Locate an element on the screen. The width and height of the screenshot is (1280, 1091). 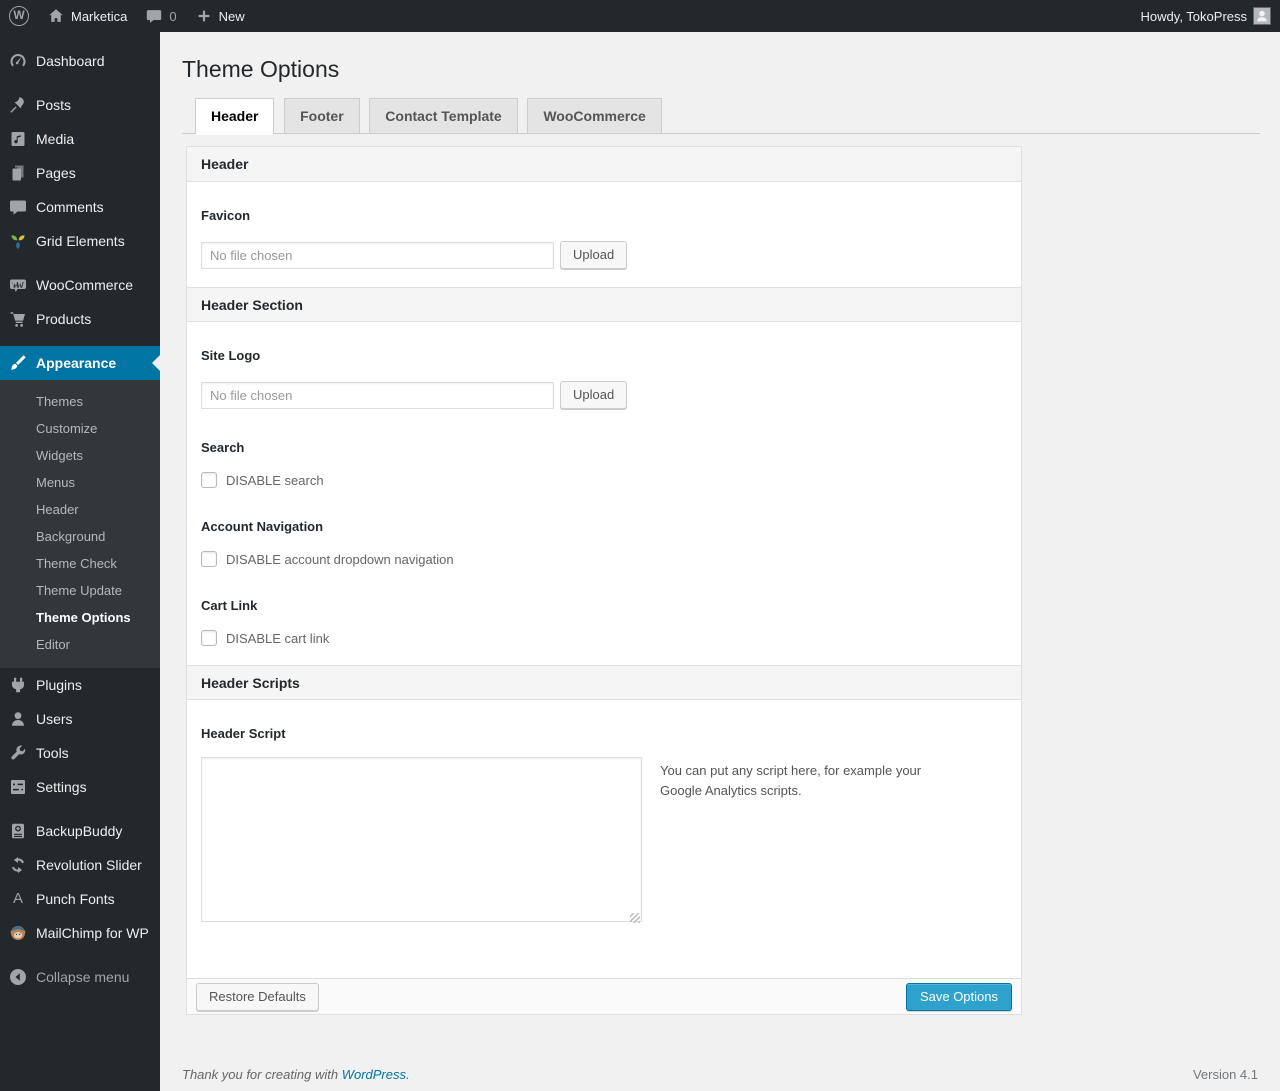
sidebar-item-label: Comments is located at coordinates (70, 207).